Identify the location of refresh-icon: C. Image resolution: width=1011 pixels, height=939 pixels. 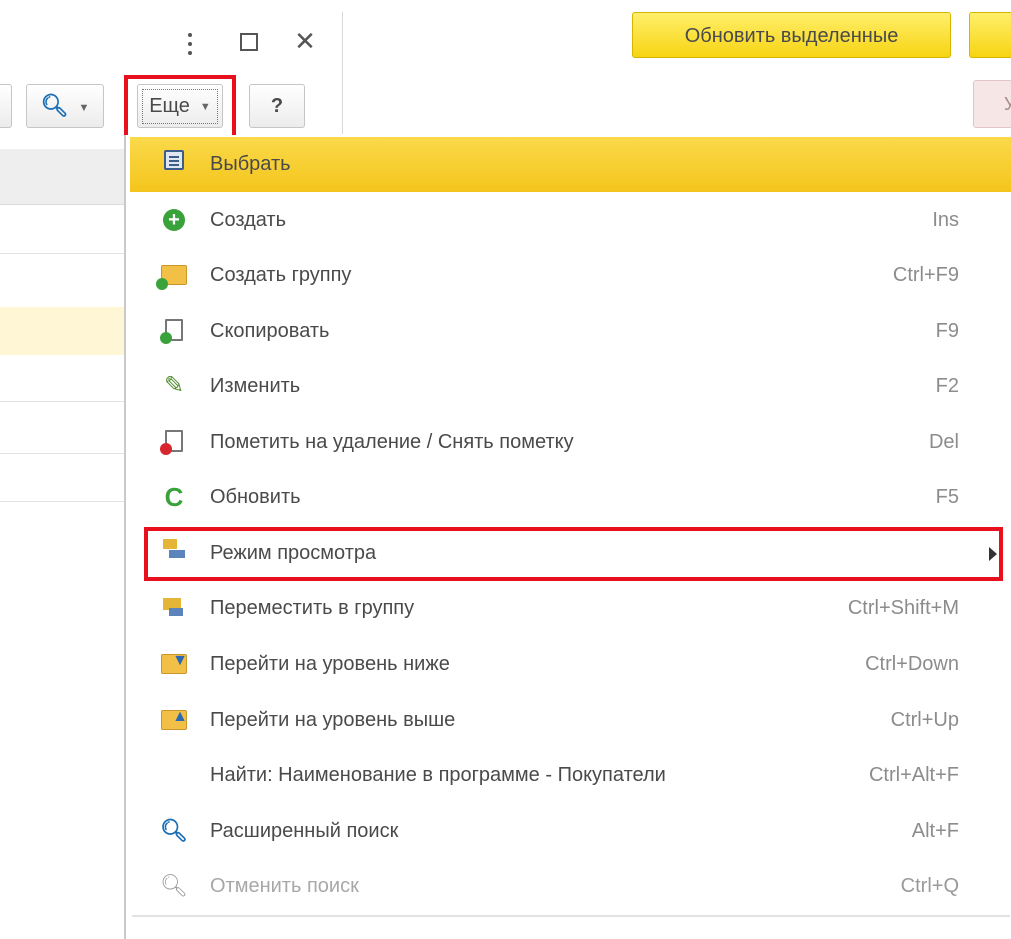
(174, 497).